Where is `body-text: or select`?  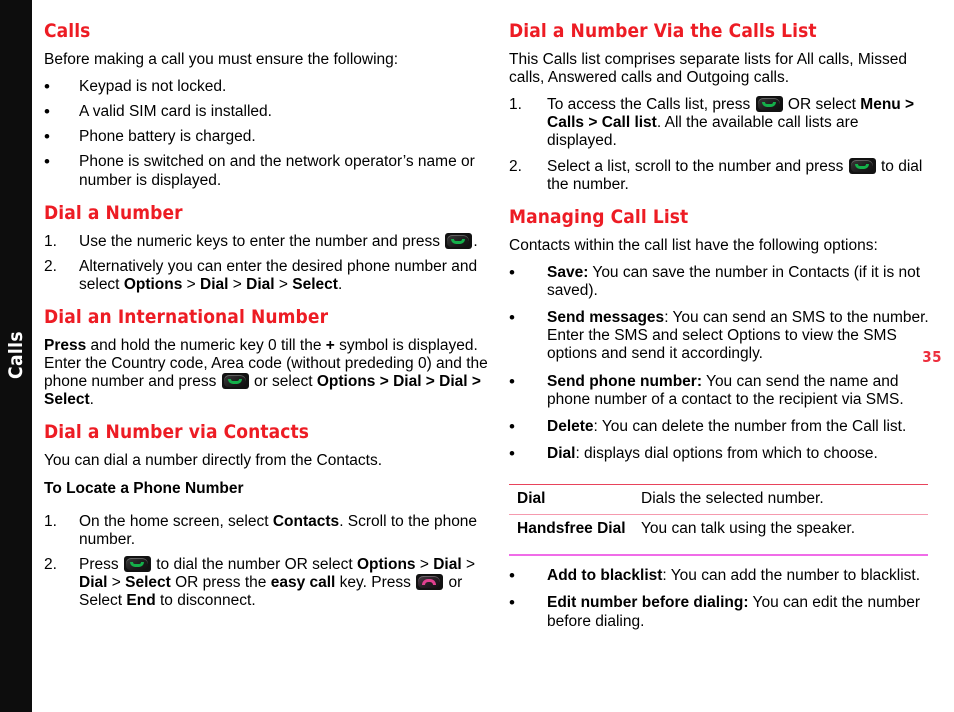
body-text: or select is located at coordinates (283, 382).